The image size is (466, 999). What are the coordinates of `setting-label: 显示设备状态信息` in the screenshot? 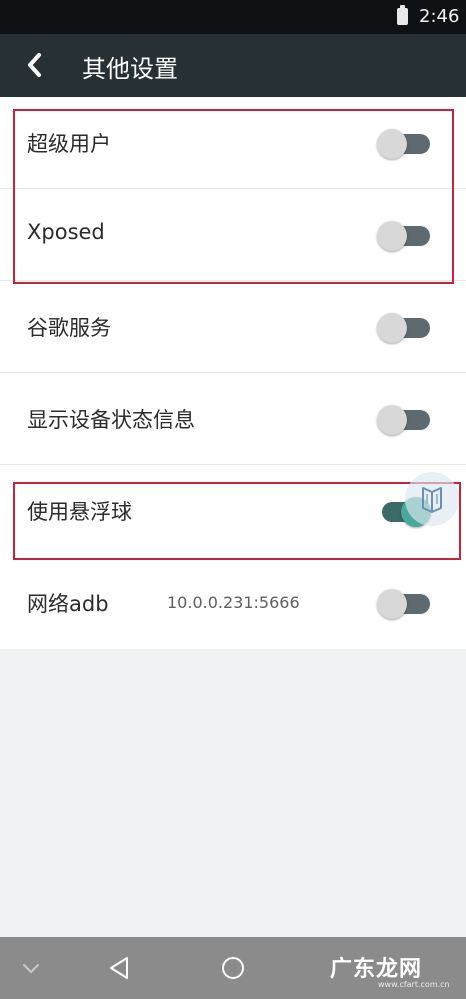 It's located at (111, 420).